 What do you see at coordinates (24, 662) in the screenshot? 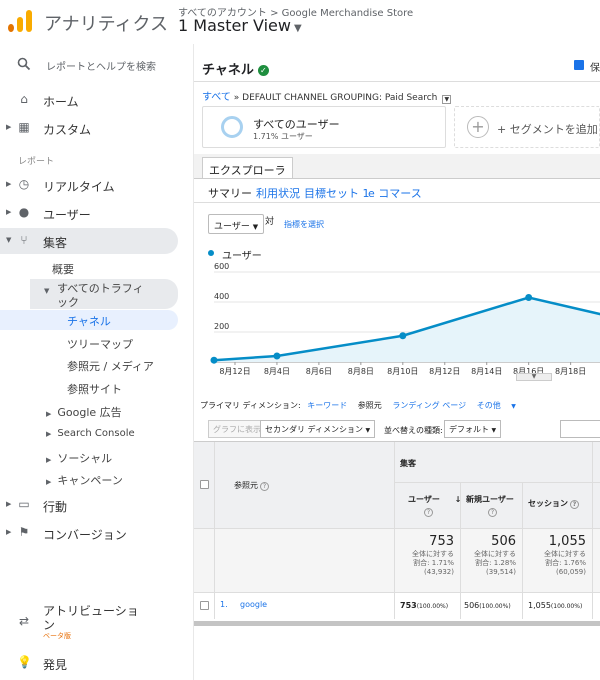
I see `lightbulb-icon: 💡` at bounding box center [24, 662].